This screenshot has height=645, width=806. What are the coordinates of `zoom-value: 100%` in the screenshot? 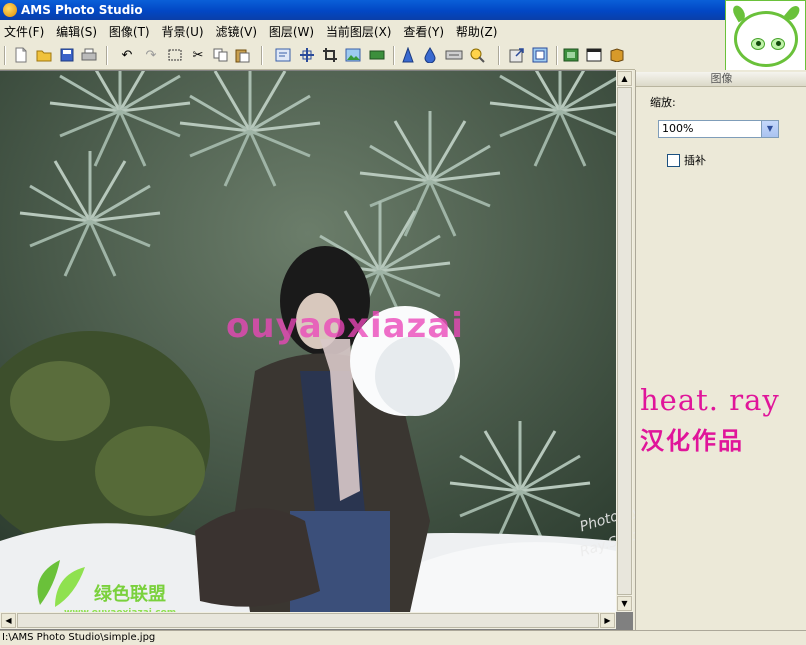 It's located at (678, 128).